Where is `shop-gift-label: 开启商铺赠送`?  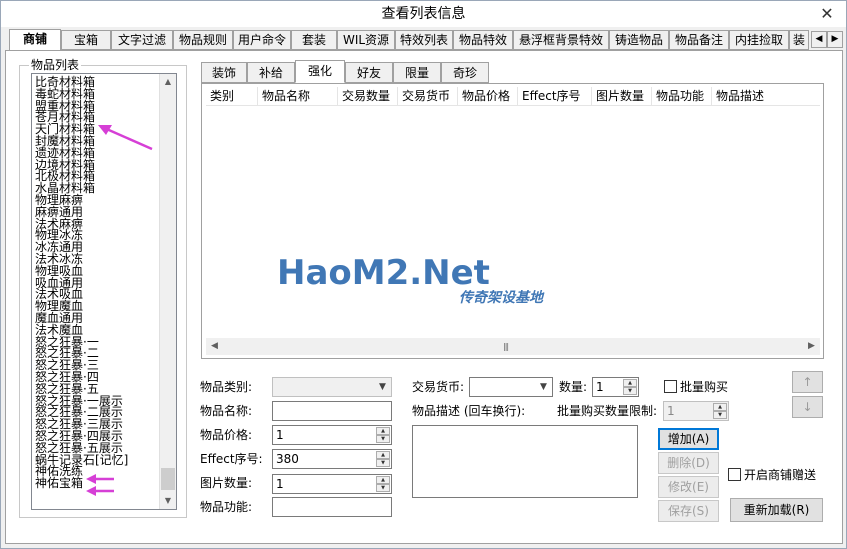 shop-gift-label: 开启商铺赠送 is located at coordinates (780, 475).